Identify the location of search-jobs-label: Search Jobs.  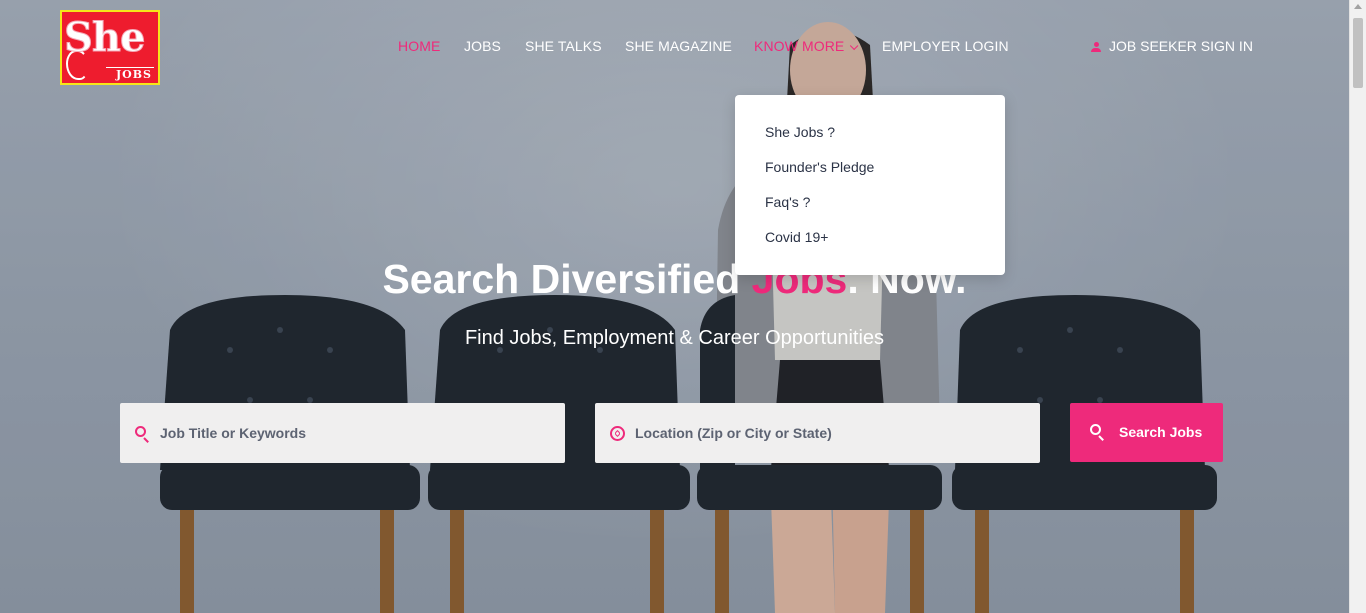
(1161, 432).